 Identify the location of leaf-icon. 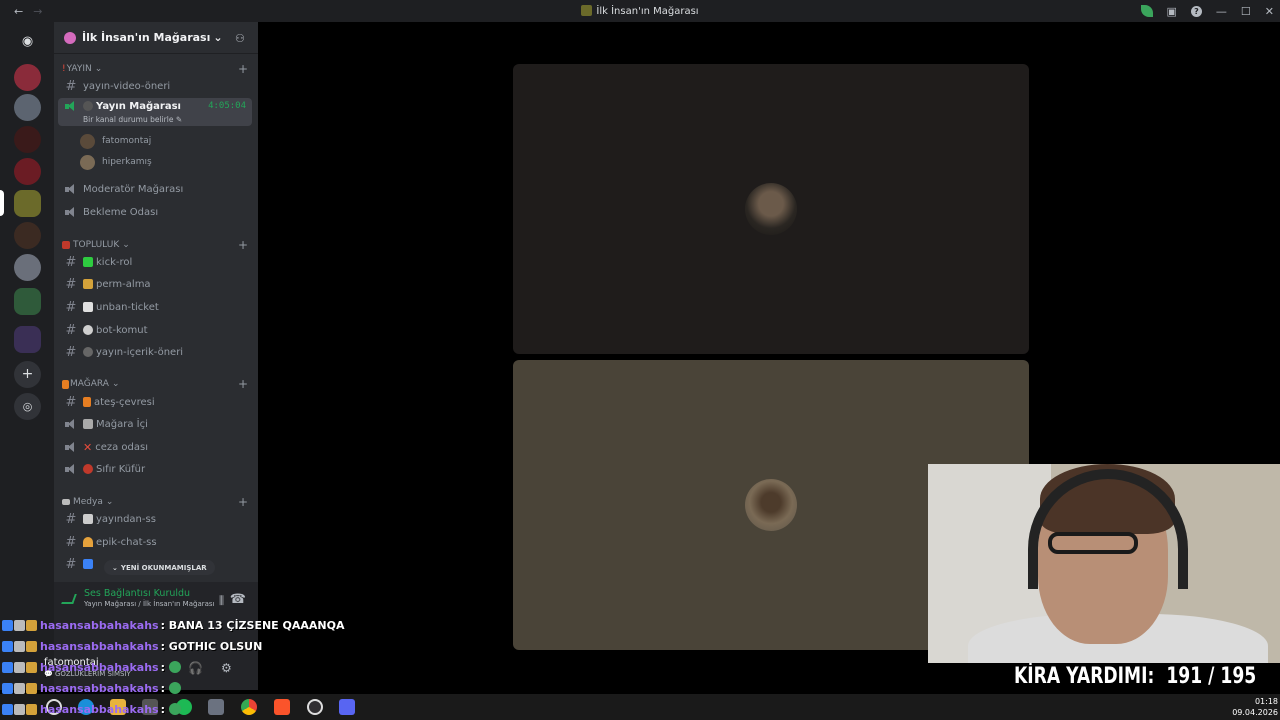
(1146, 11).